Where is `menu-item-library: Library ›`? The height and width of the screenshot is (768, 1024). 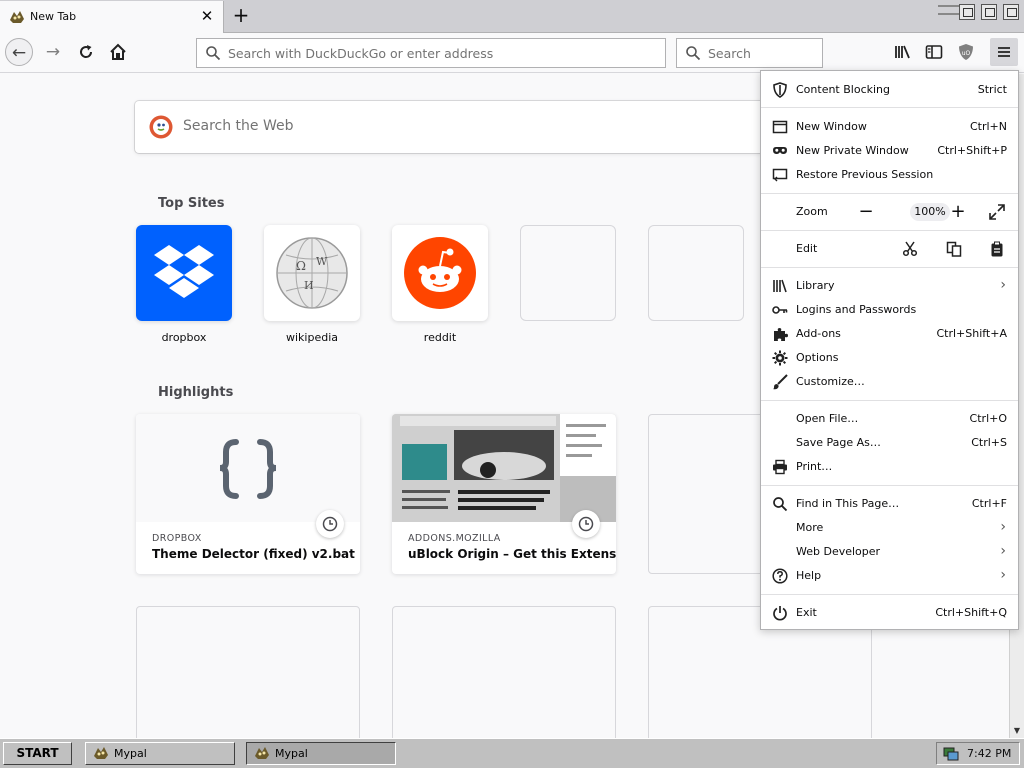 menu-item-library: Library › is located at coordinates (889, 286).